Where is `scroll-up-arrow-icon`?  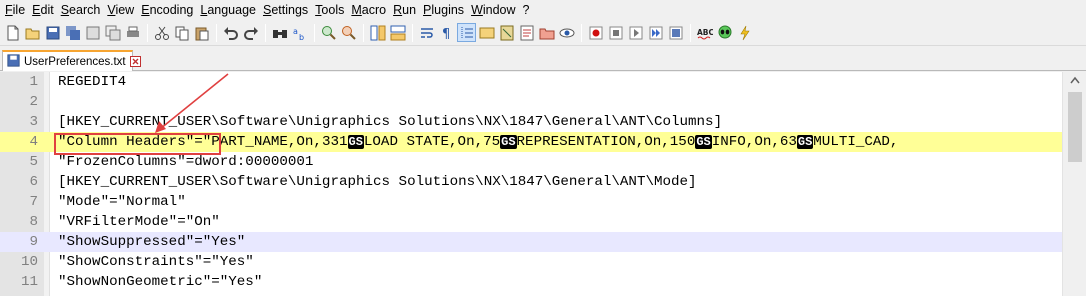 scroll-up-arrow-icon is located at coordinates (1075, 80).